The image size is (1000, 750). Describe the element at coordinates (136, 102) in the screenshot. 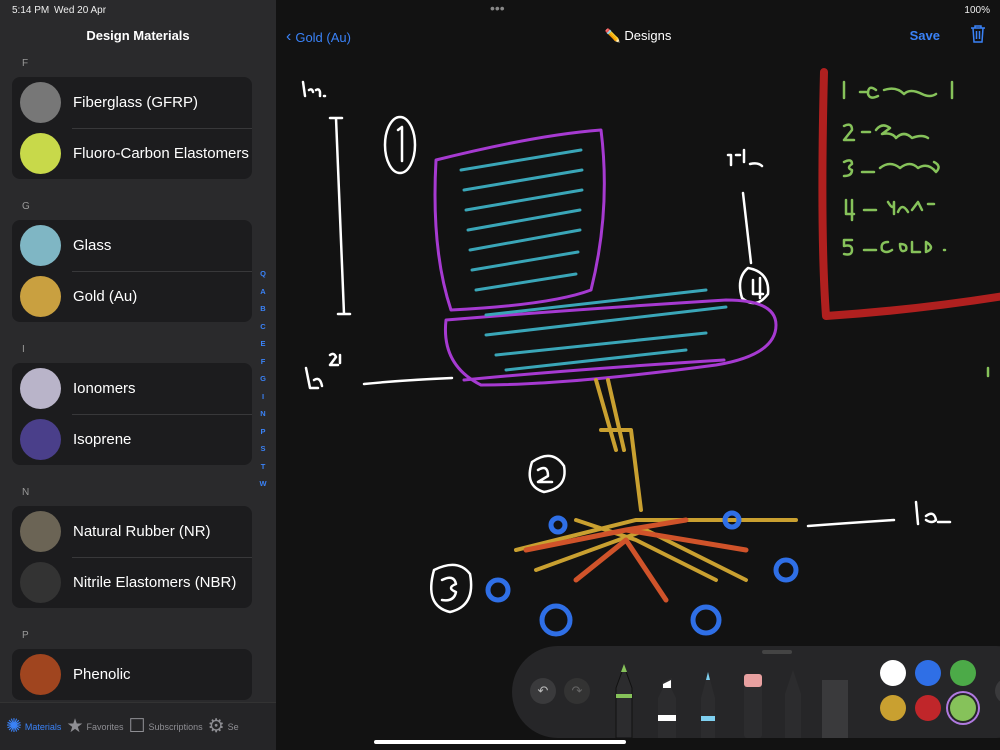

I see `material-name: Fiberglass (GFRP)` at that location.